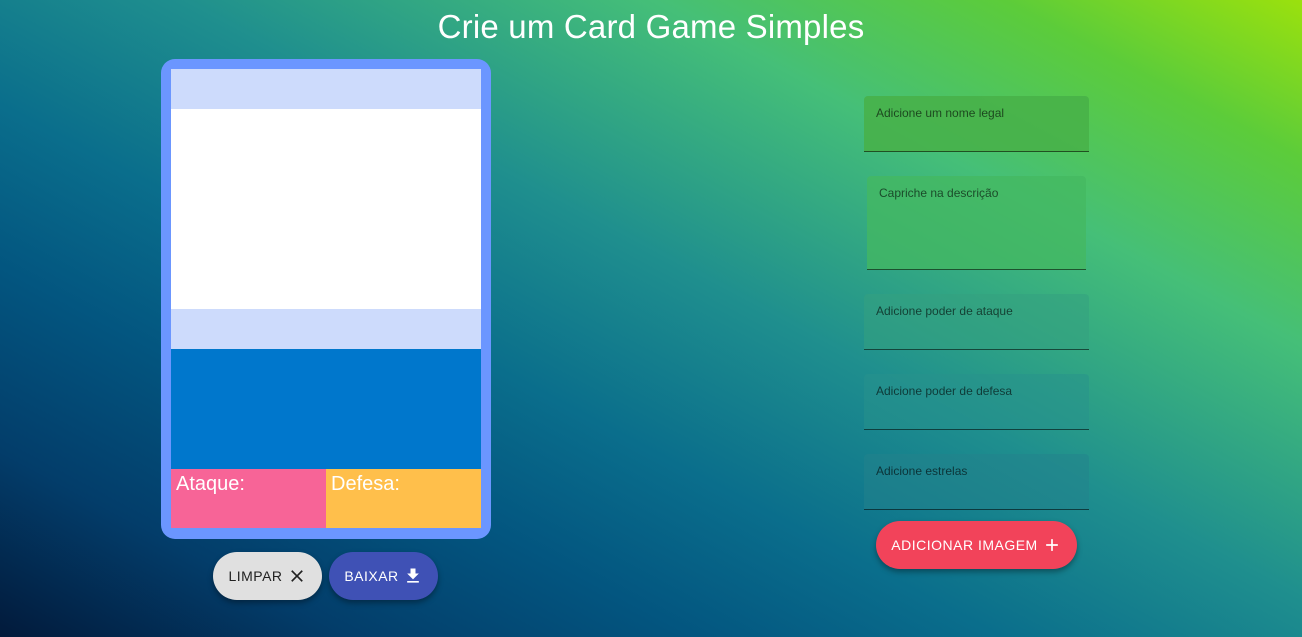  Describe the element at coordinates (940, 113) in the screenshot. I see `card-name-field-label: Adicione um nome legal` at that location.